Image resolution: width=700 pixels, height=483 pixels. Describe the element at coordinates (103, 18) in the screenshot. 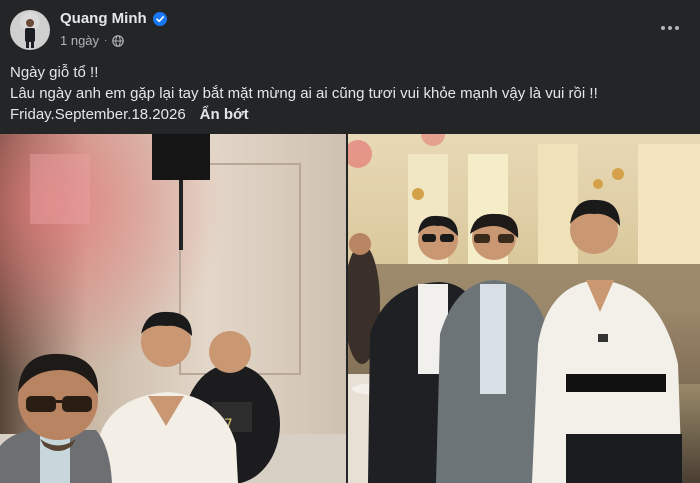

I see `author-name: Quang Minh` at that location.